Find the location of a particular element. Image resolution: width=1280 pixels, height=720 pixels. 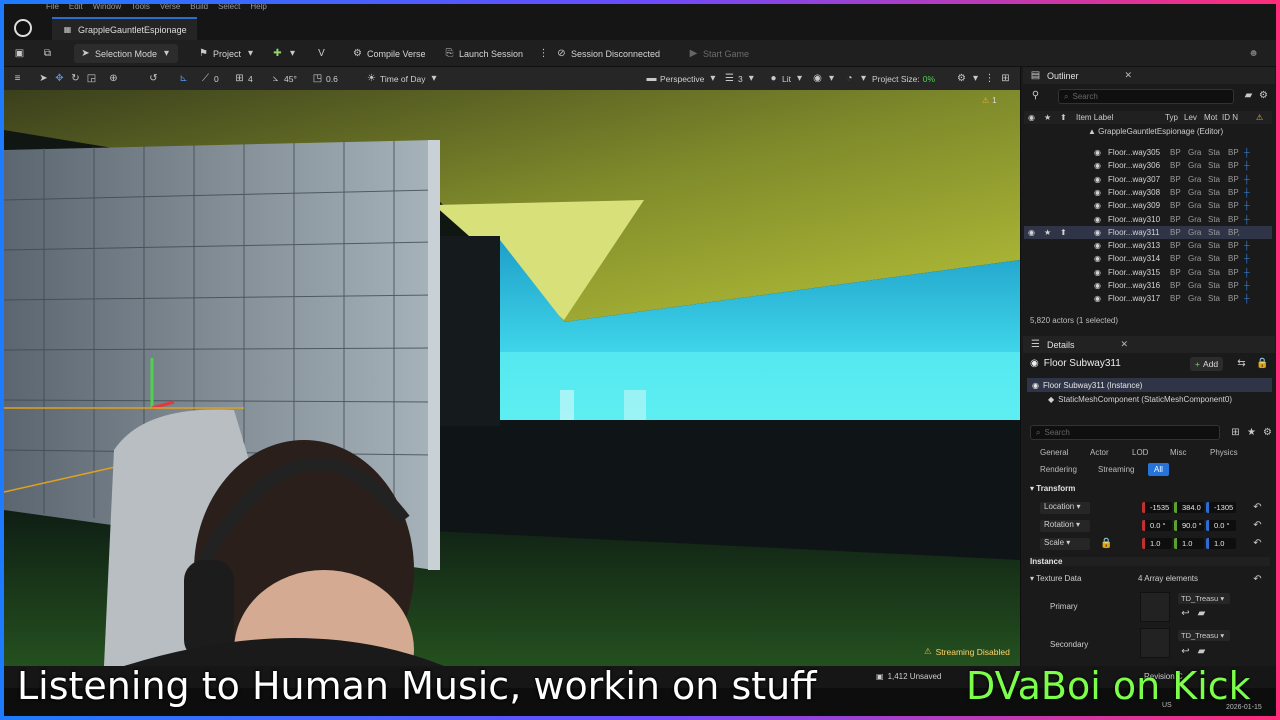

primary-find-button: ▰ is located at coordinates (1201, 613).